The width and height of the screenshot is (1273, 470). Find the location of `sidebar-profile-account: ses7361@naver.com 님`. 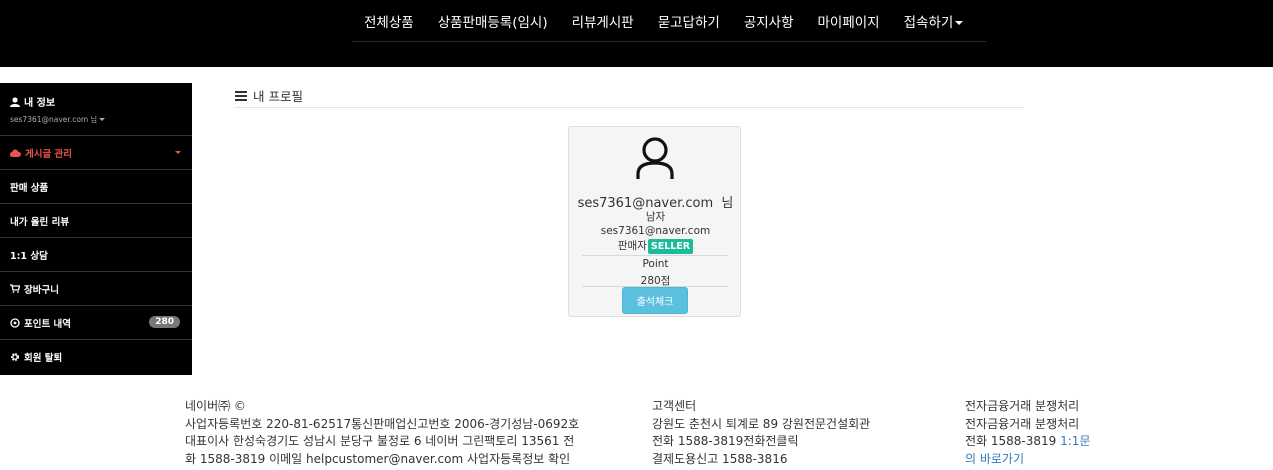

sidebar-profile-account: ses7361@naver.com 님 is located at coordinates (101, 119).